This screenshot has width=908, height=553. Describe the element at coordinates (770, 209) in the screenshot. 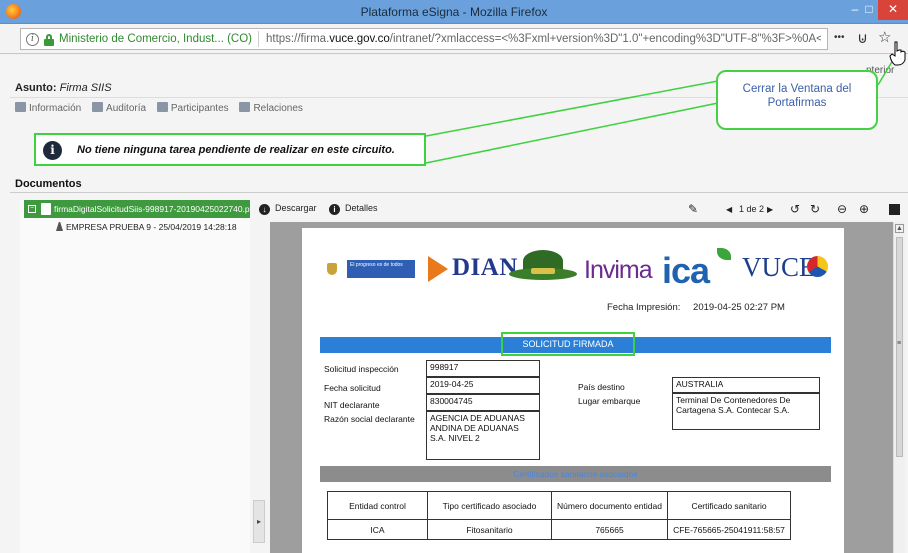

I see `next-page-button: ▶` at that location.